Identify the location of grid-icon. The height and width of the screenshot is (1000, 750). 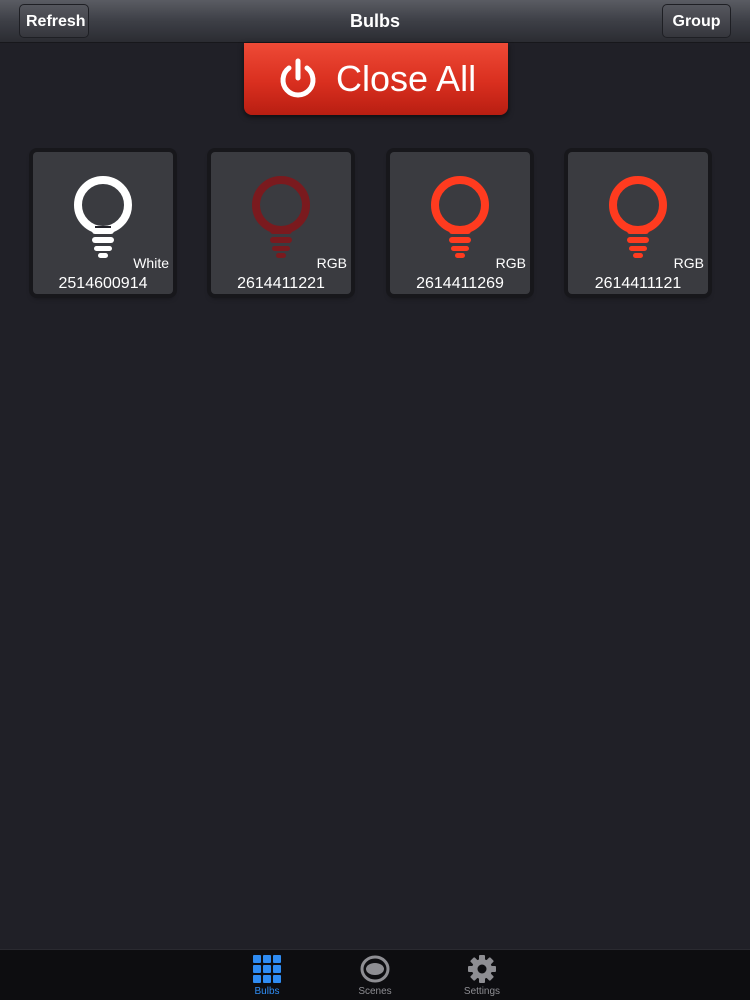
(267, 969).